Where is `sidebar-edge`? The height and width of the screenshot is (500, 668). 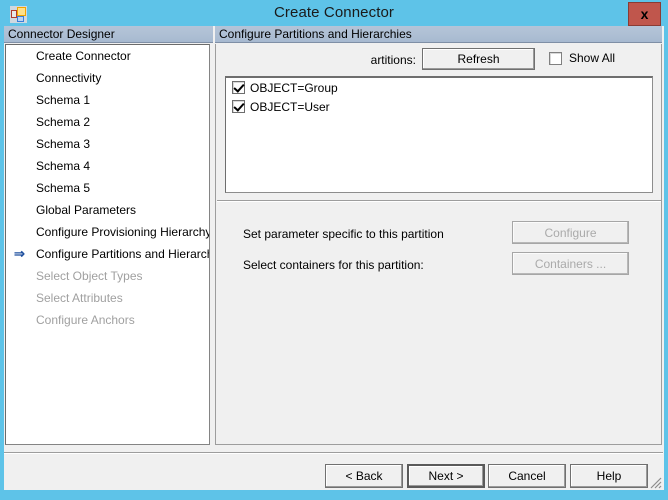
sidebar-edge is located at coordinates (212, 244).